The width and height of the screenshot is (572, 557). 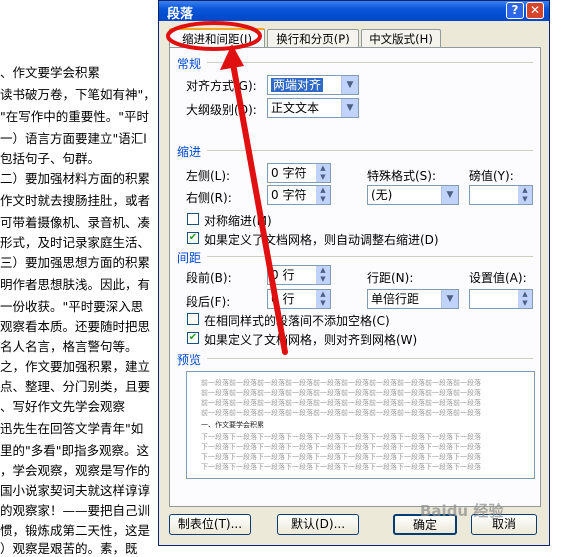 What do you see at coordinates (295, 108) in the screenshot?
I see `outline-level-value: 正文文本` at bounding box center [295, 108].